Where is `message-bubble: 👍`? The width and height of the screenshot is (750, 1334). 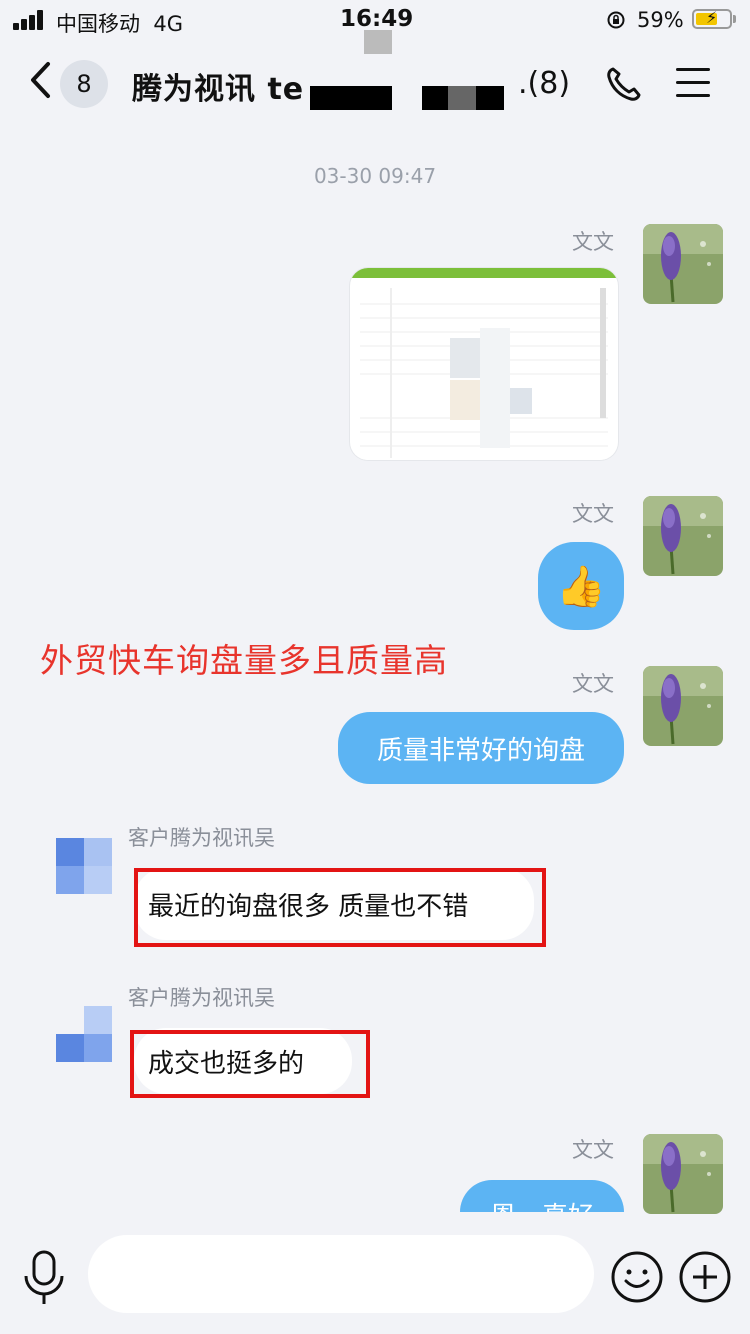
message-bubble: 👍 is located at coordinates (581, 586).